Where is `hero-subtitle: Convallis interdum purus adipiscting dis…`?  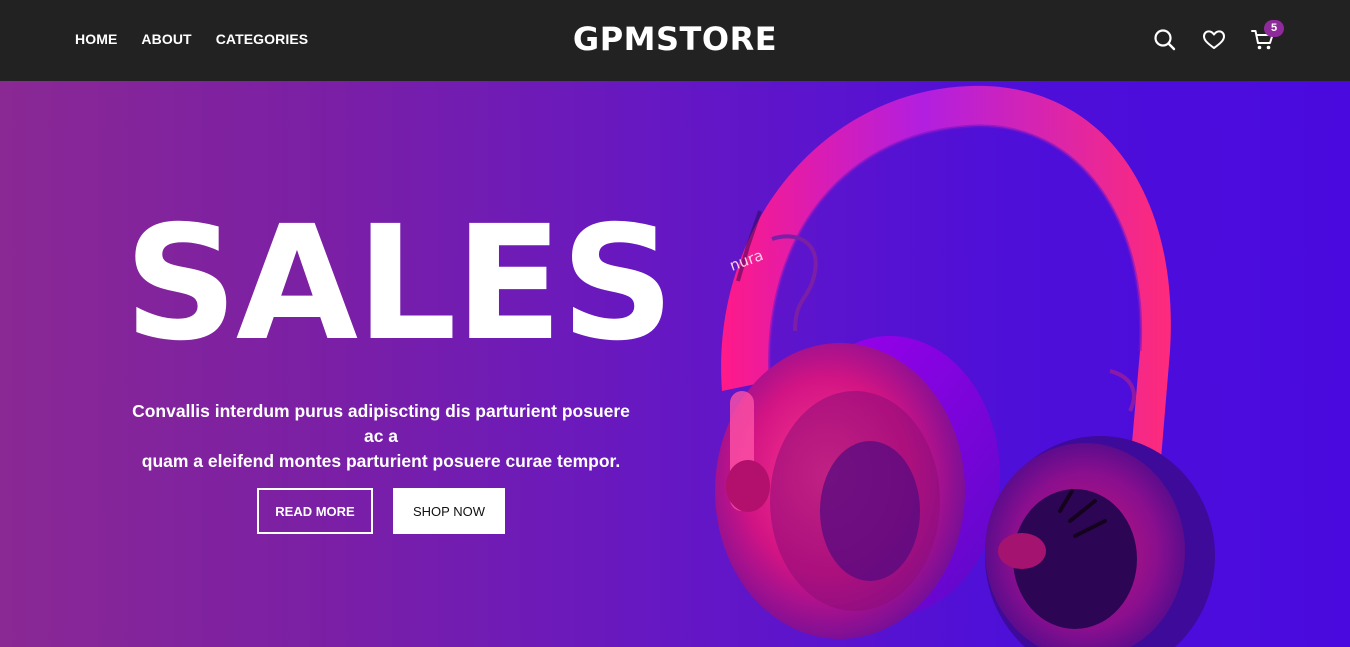
hero-subtitle: Convallis interdum purus adipiscting dis… is located at coordinates (381, 436).